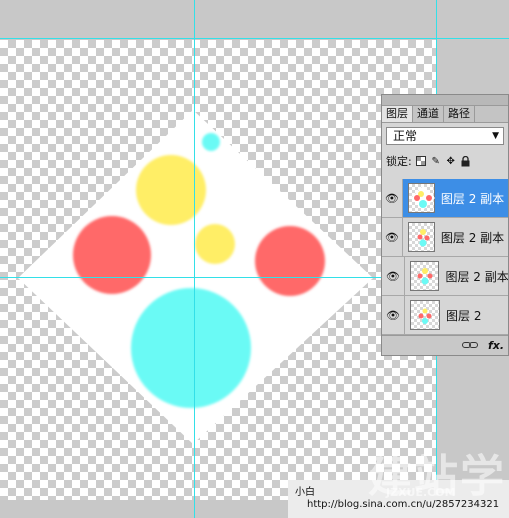 Image resolution: width=509 pixels, height=518 pixels. I want to click on circle-cyan-small, so click(211, 142).